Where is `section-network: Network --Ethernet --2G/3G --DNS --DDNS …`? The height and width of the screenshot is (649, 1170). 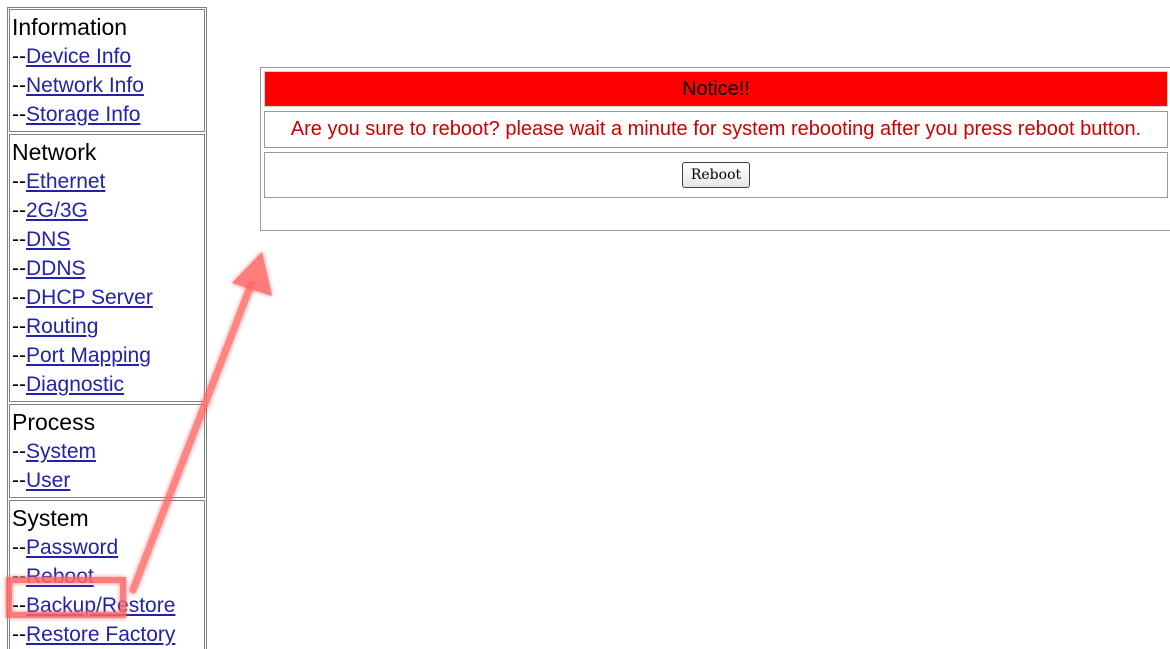
section-network: Network --Ethernet --2G/3G --DNS --DDNS … is located at coordinates (107, 268).